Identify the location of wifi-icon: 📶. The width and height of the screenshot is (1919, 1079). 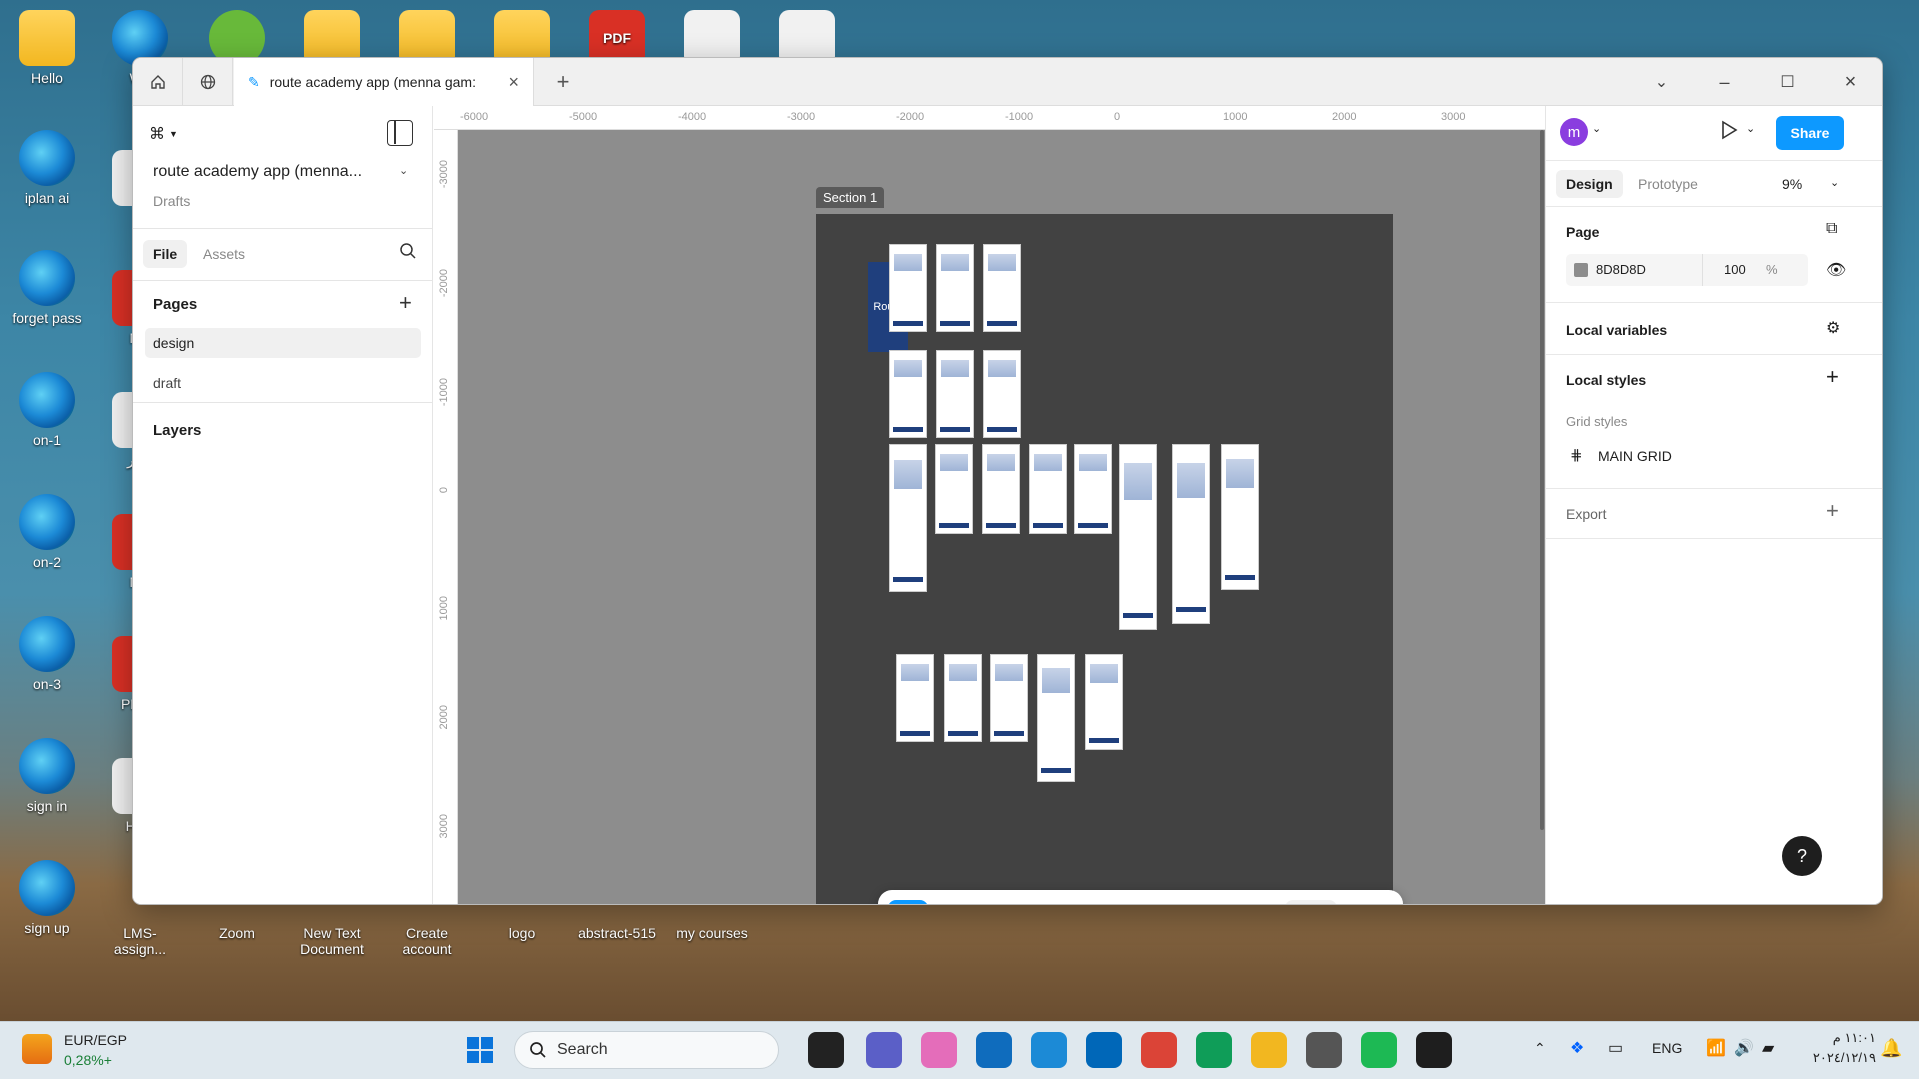
(1716, 1048).